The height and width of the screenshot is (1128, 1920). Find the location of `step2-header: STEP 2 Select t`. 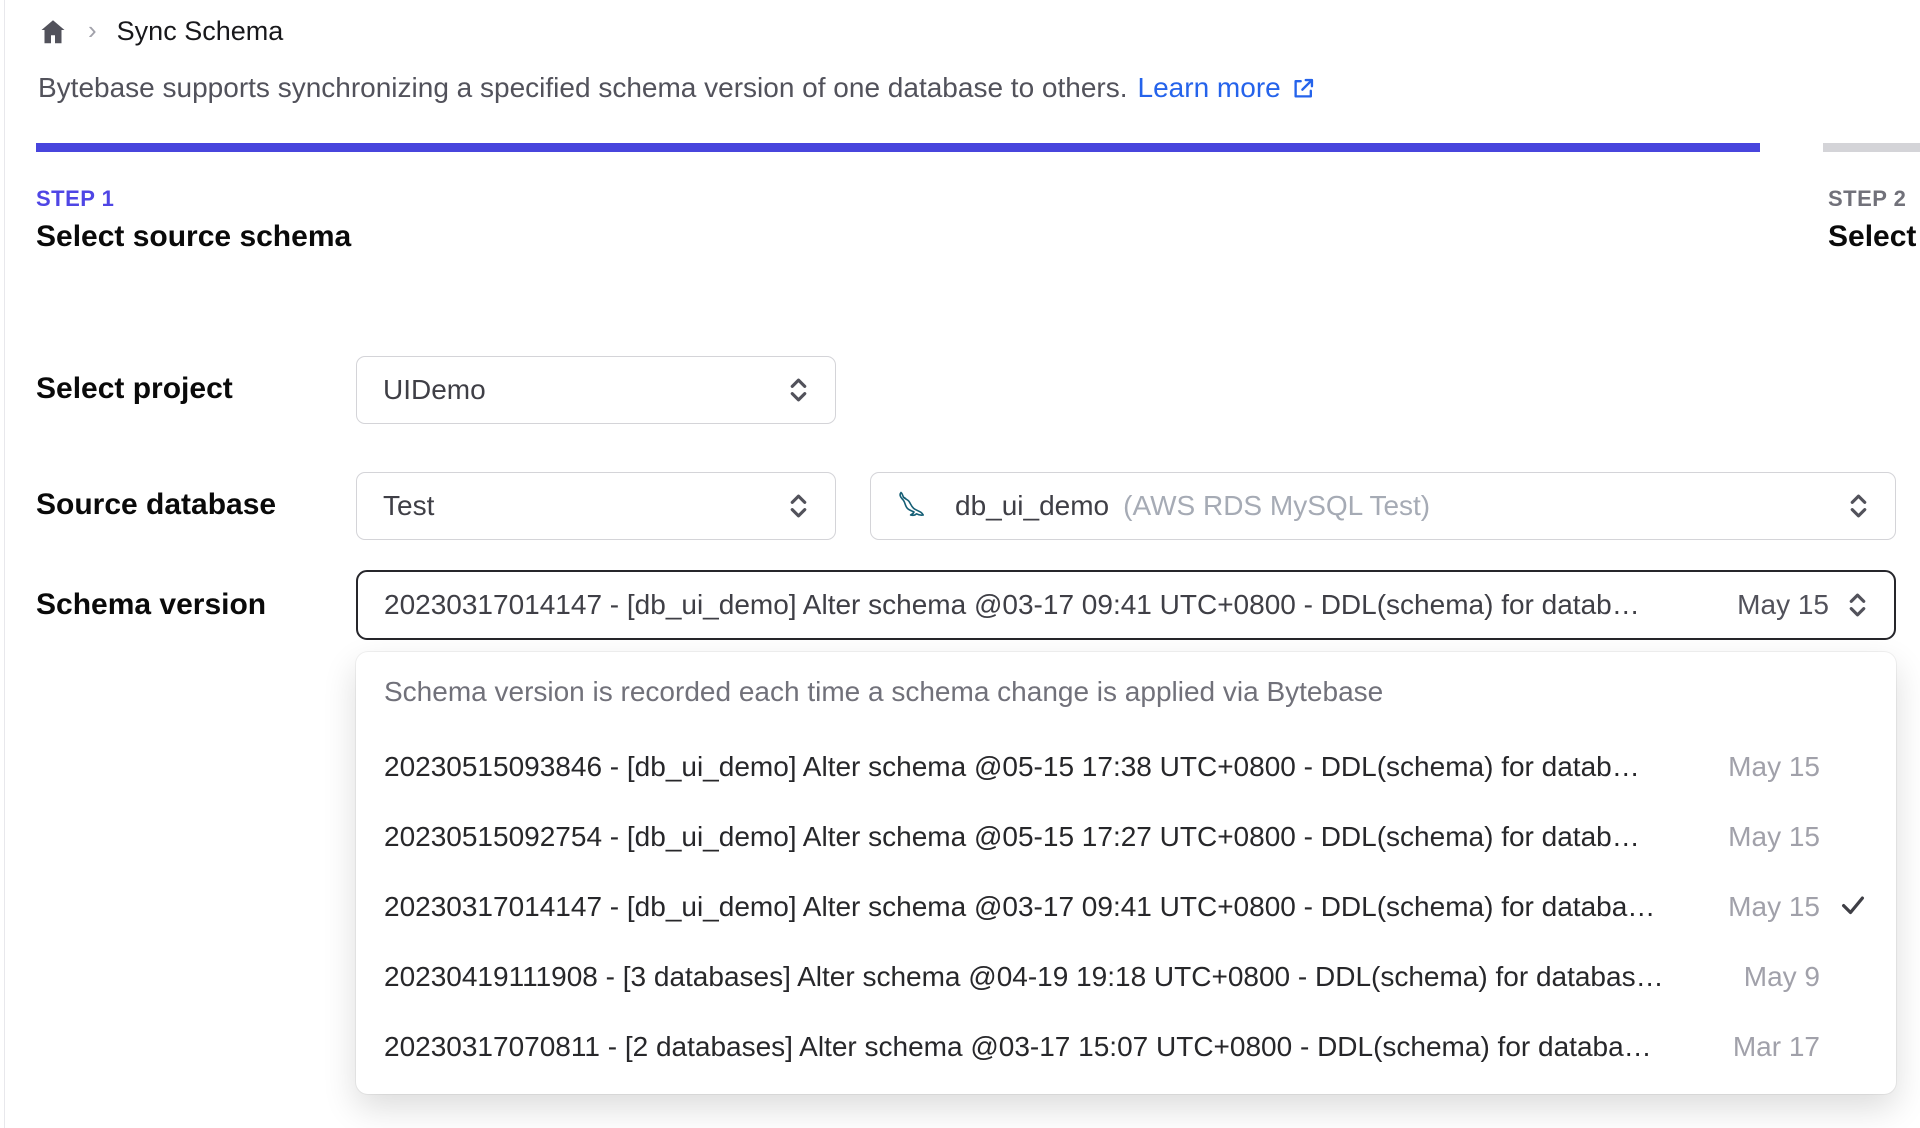

step2-header: STEP 2 Select t is located at coordinates (1874, 220).